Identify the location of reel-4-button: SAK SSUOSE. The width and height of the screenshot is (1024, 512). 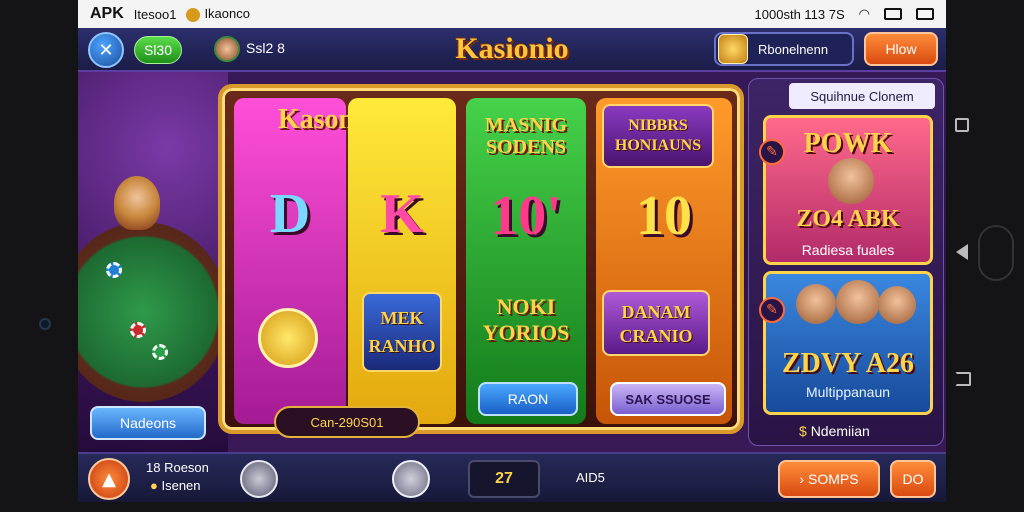
(668, 399).